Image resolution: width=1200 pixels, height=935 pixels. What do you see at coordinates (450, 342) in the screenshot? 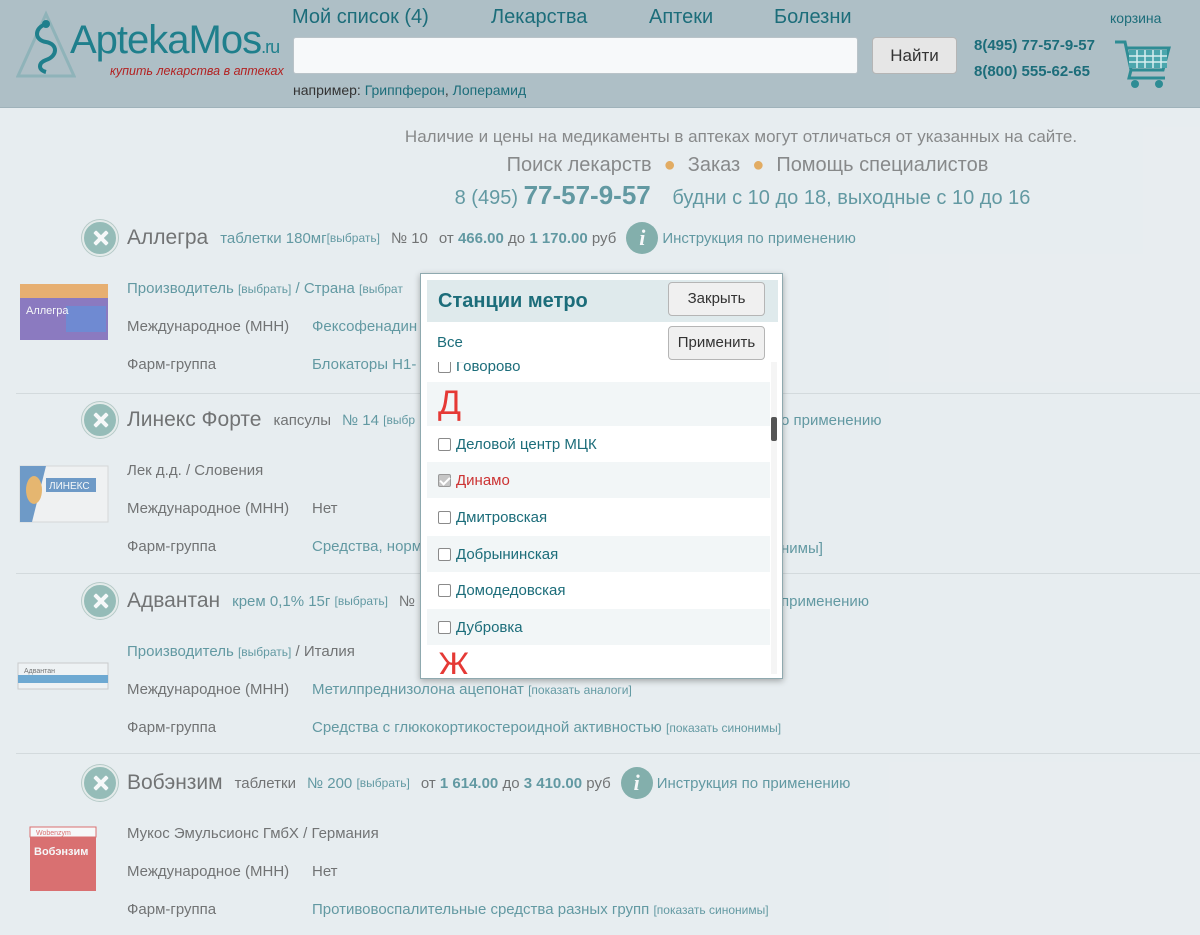
I see `select-all-link: Все` at bounding box center [450, 342].